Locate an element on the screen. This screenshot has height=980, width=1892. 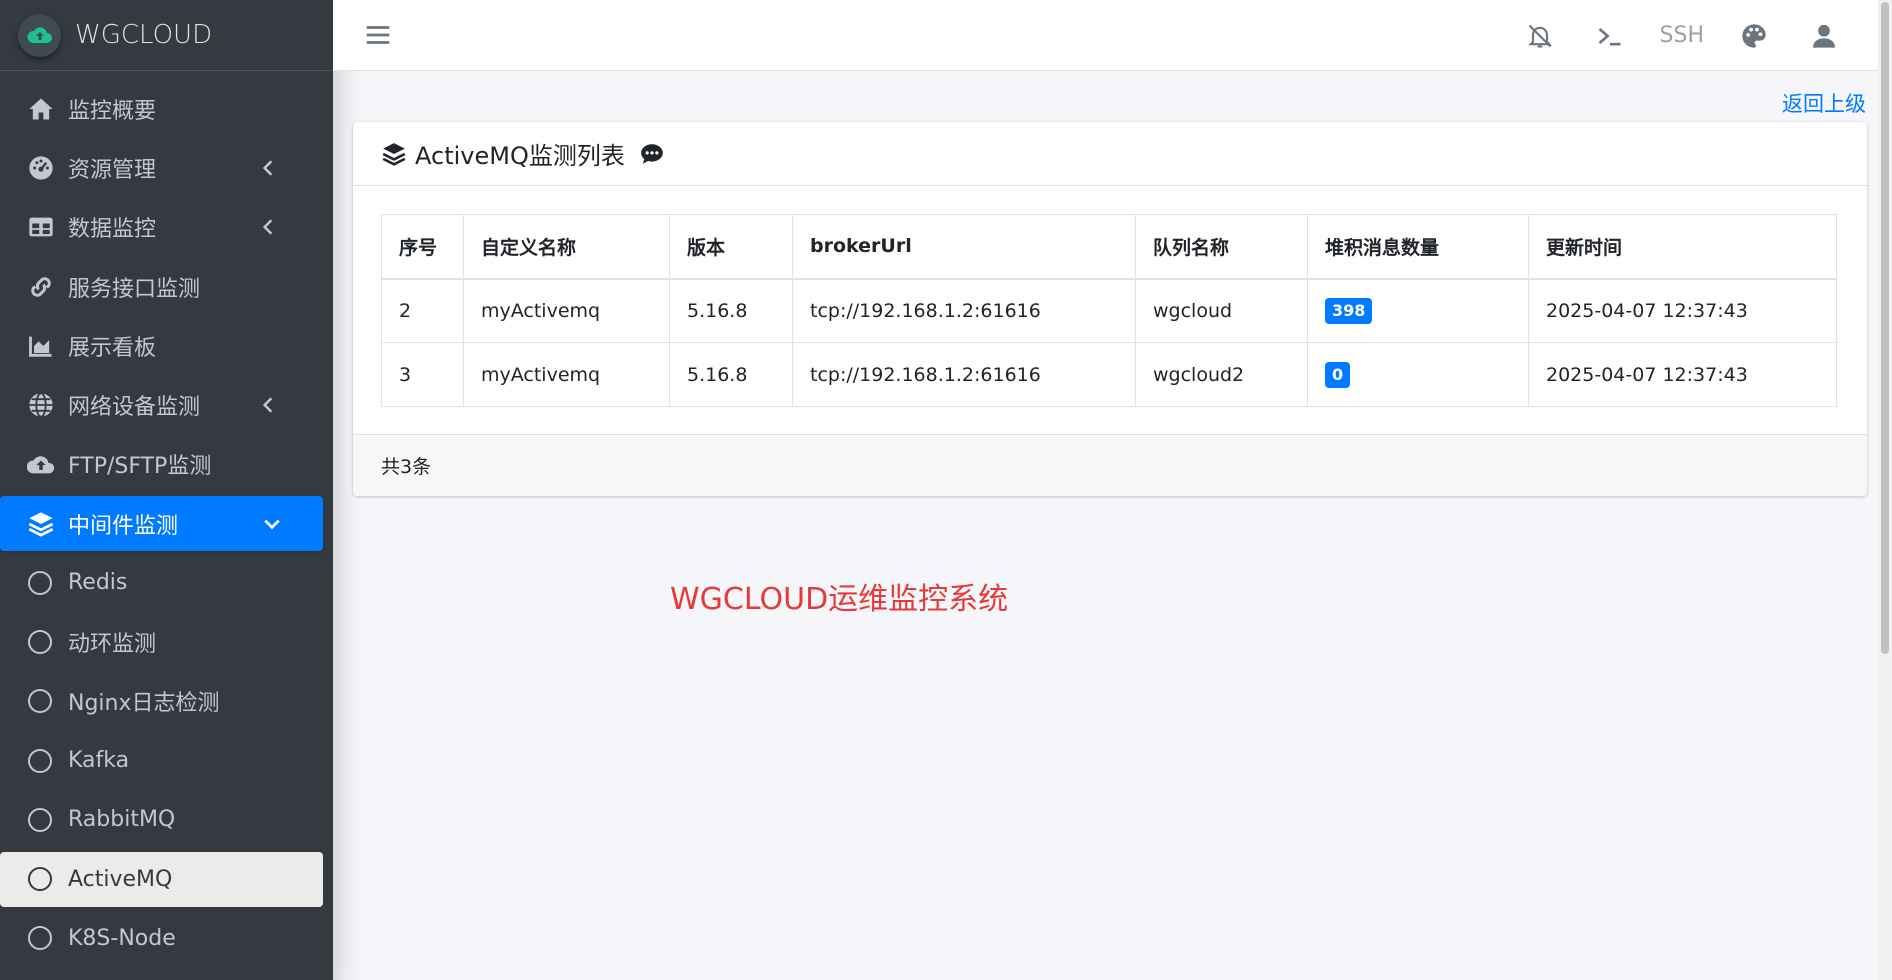
cell-queue: wgcloud2 is located at coordinates (1221, 374).